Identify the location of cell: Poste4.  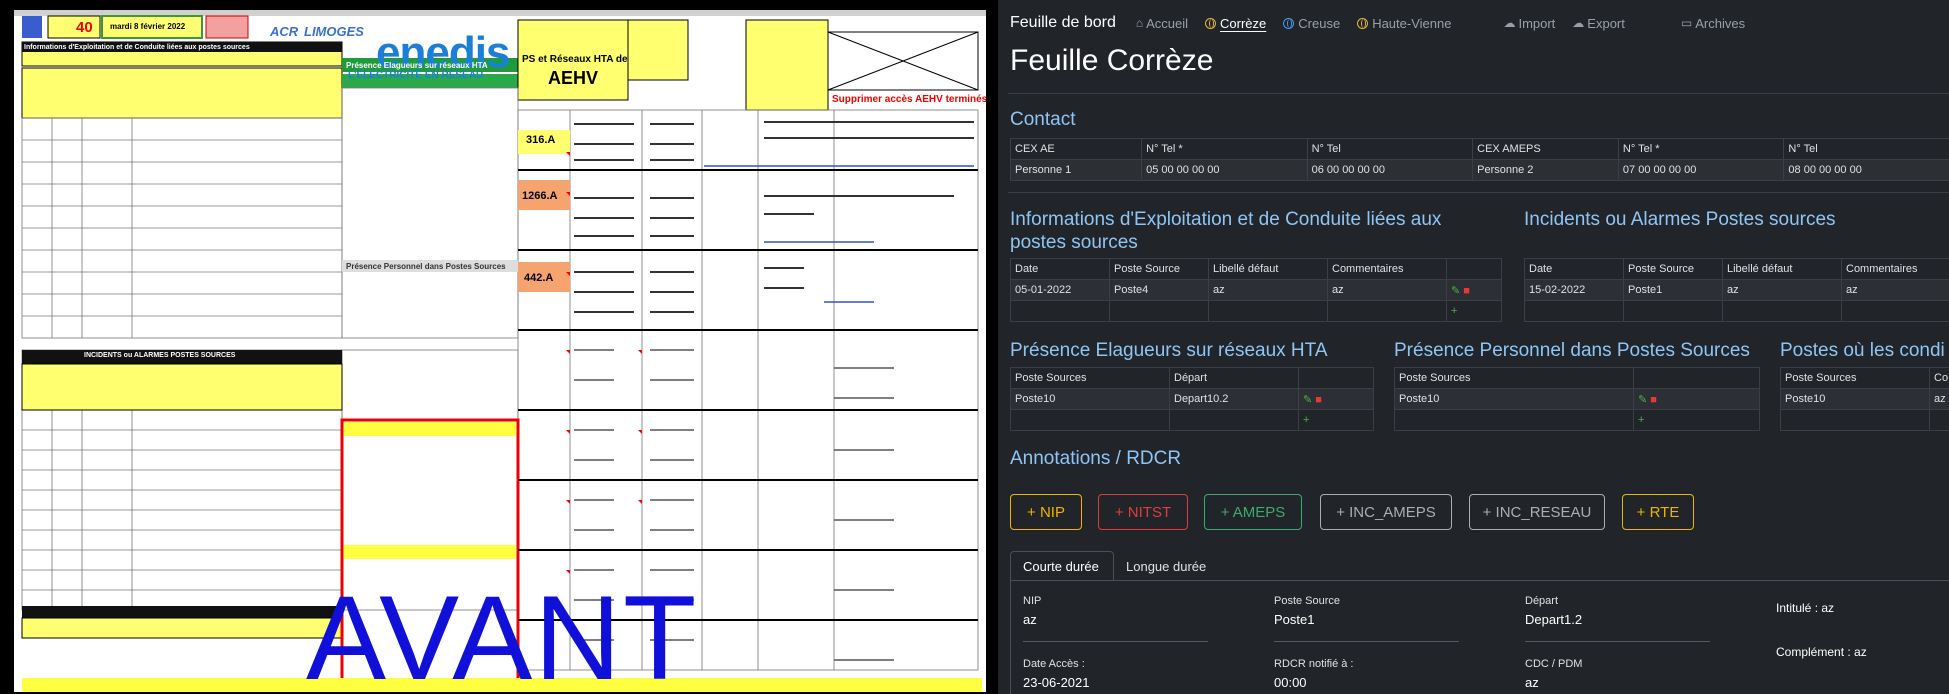
(1159, 290).